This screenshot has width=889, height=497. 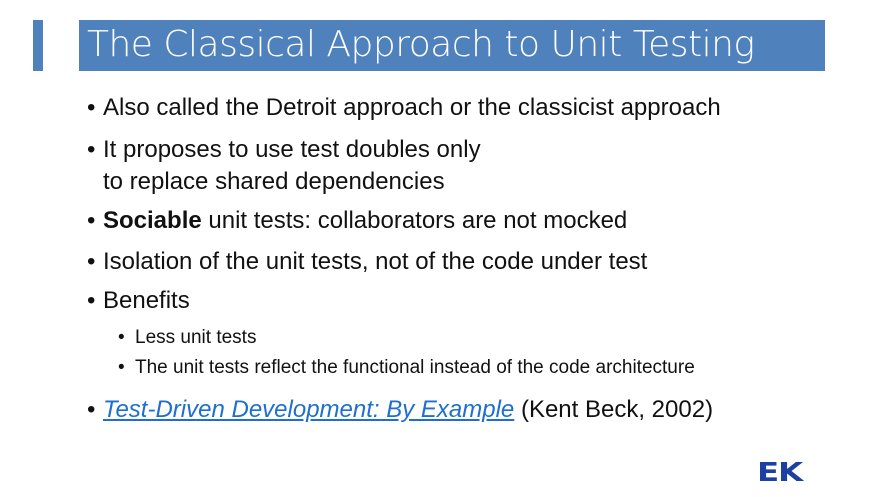 What do you see at coordinates (421, 44) in the screenshot?
I see `slide-title: The Classical Approach to Unit Testing` at bounding box center [421, 44].